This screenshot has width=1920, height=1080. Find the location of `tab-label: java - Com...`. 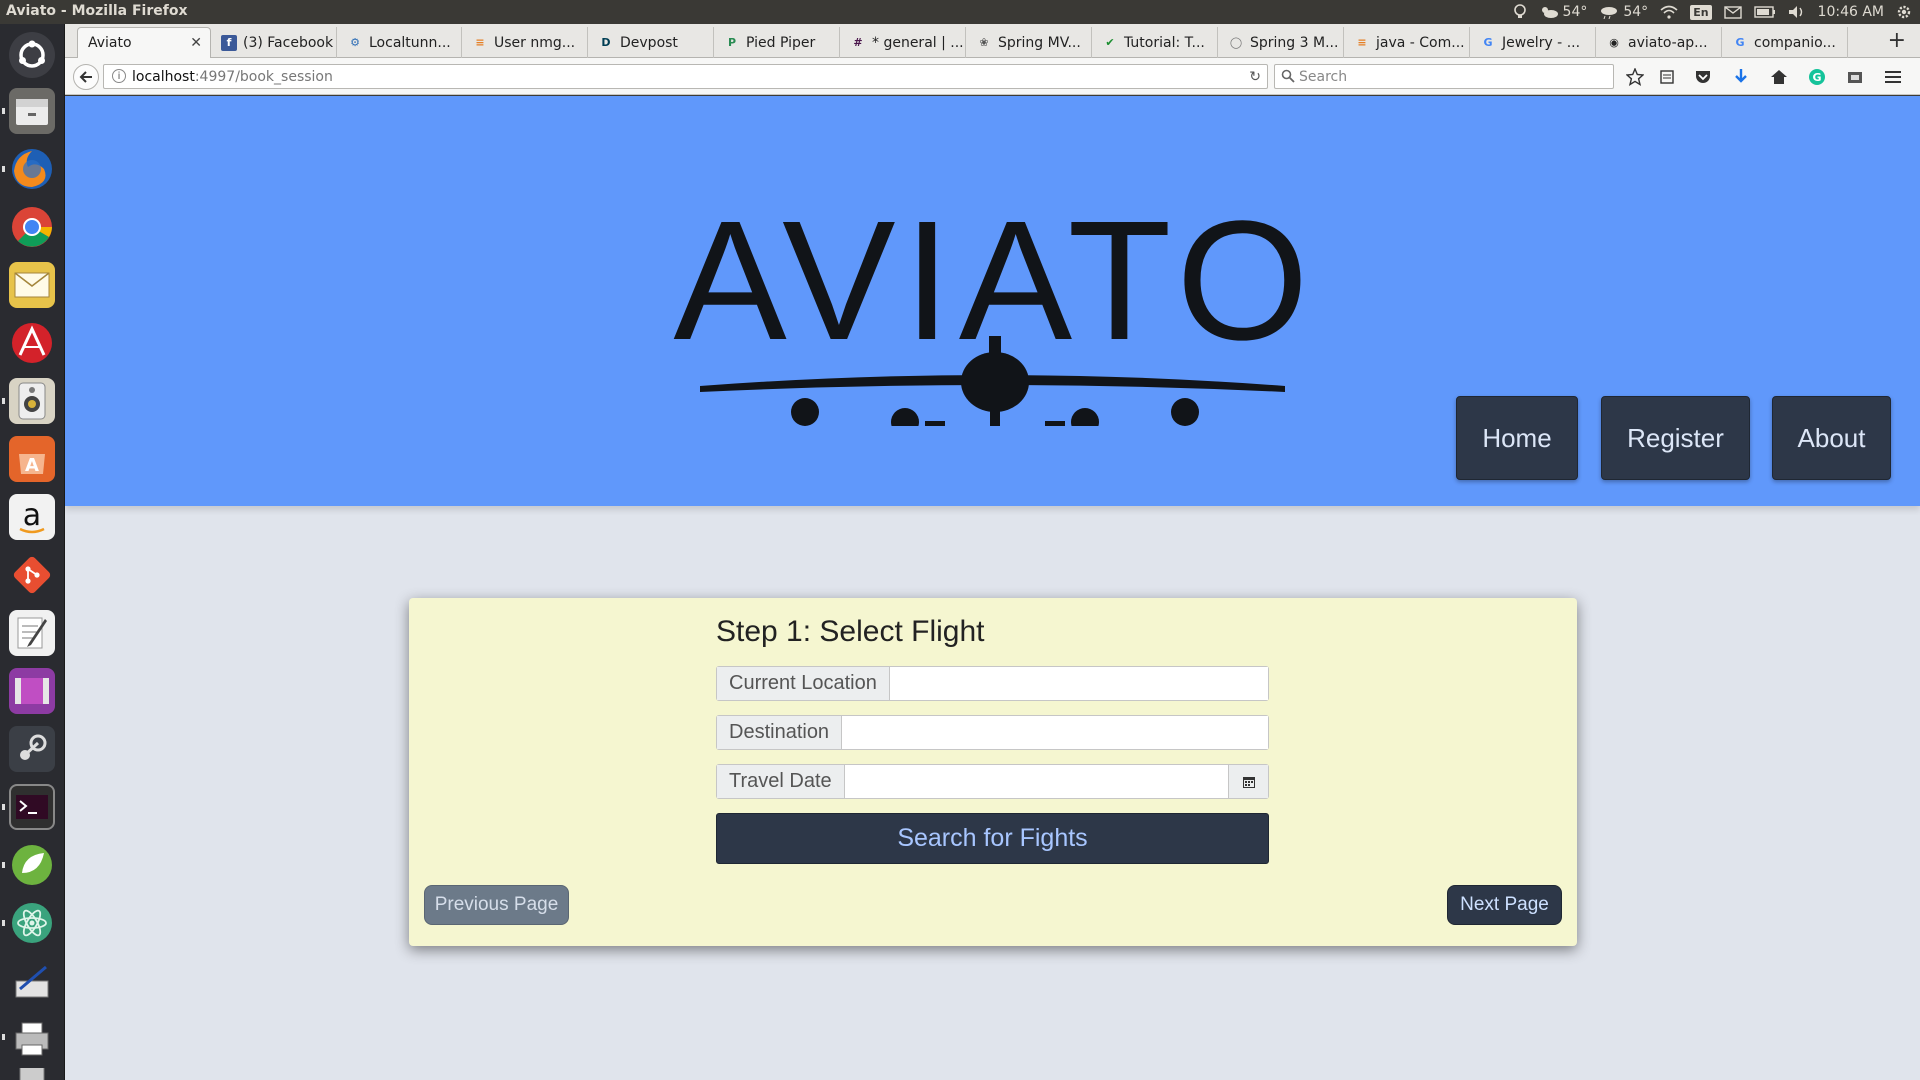

tab-label: java - Com... is located at coordinates (1420, 42).